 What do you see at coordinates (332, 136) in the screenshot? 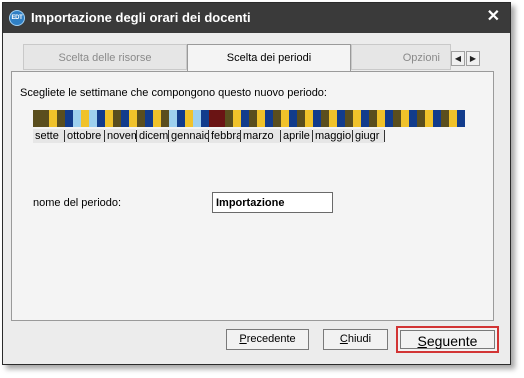
I see `month-label: maggio` at bounding box center [332, 136].